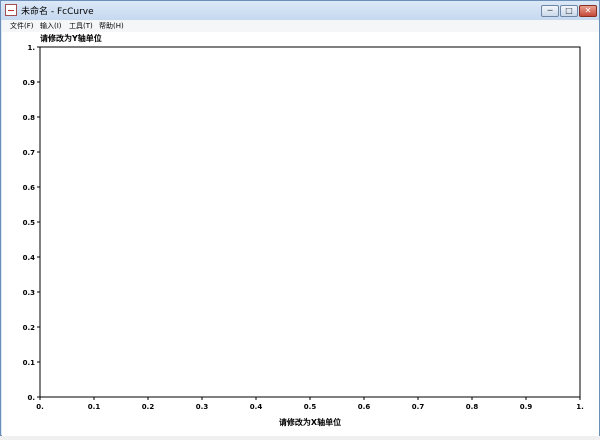 The height and width of the screenshot is (440, 600). I want to click on minimize-button: ─, so click(550, 11).